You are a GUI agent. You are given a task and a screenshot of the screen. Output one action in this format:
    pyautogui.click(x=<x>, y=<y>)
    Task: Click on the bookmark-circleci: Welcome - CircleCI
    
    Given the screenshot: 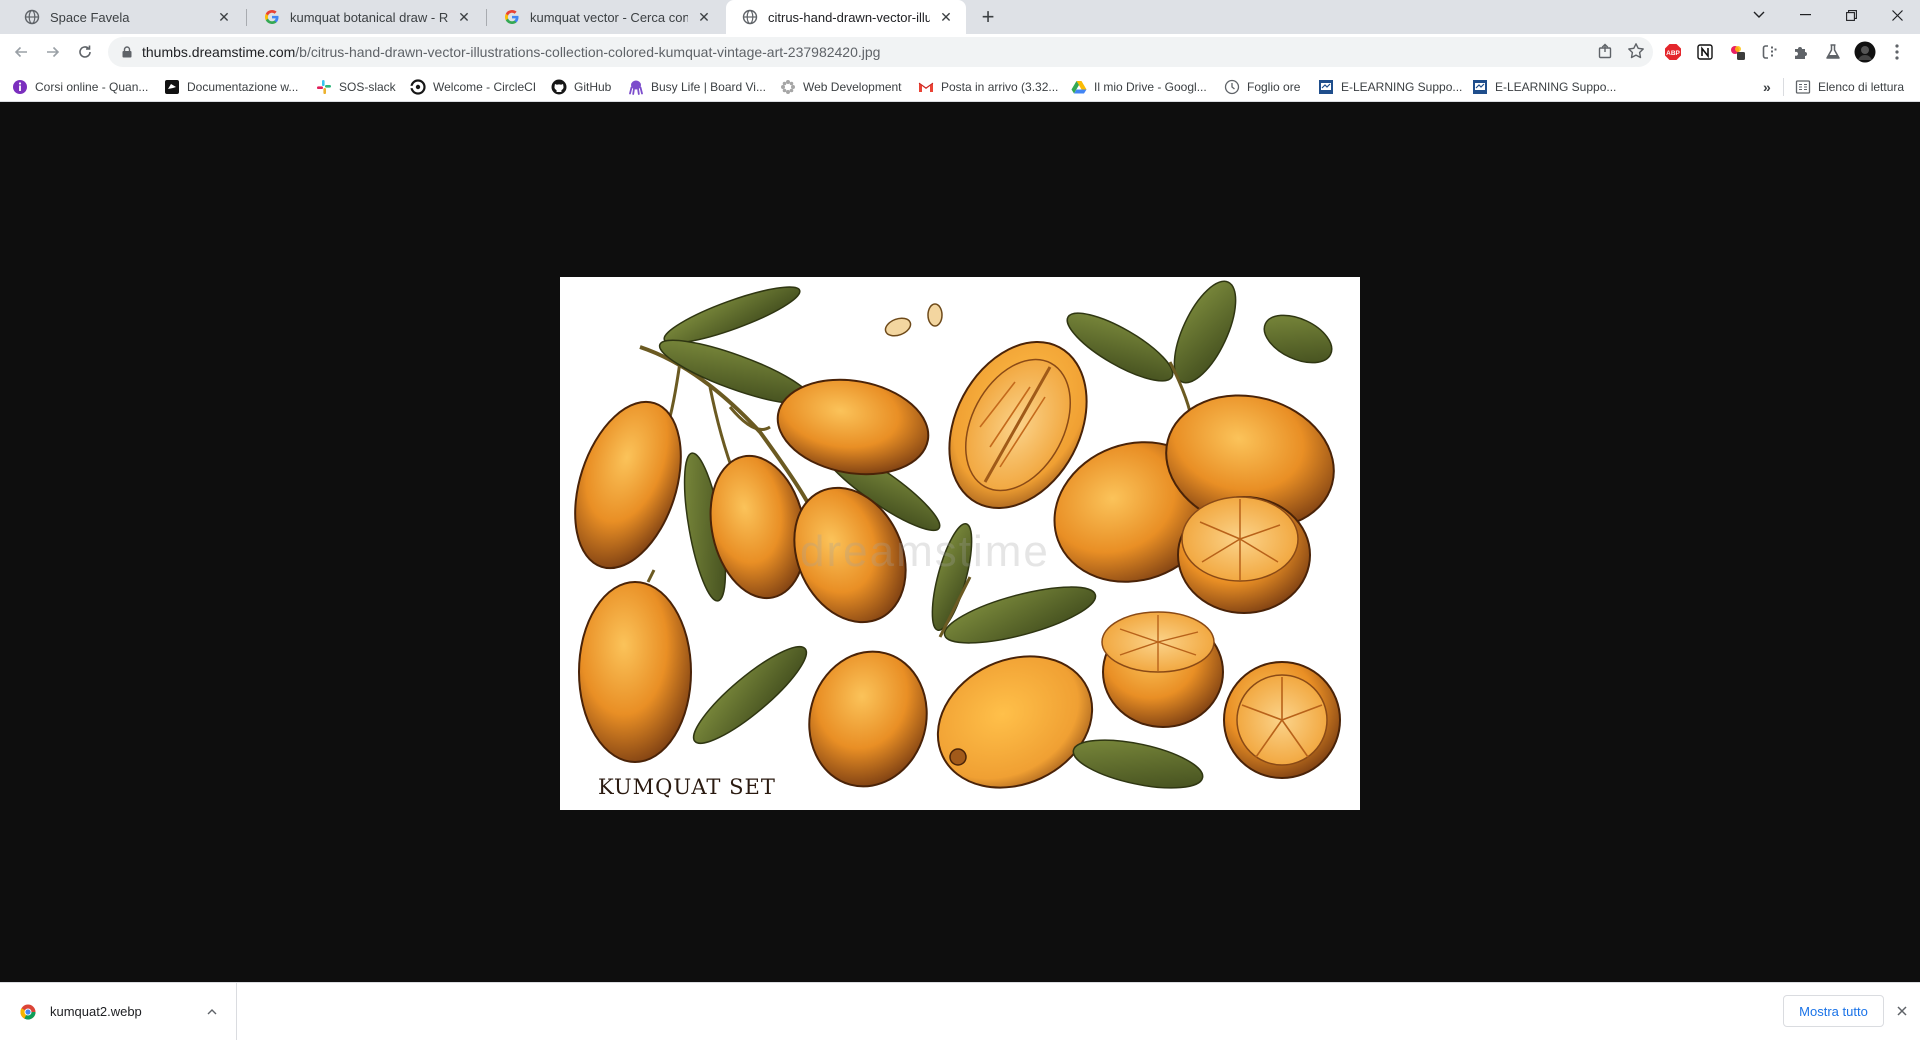 What is the action you would take?
    pyautogui.click(x=473, y=87)
    